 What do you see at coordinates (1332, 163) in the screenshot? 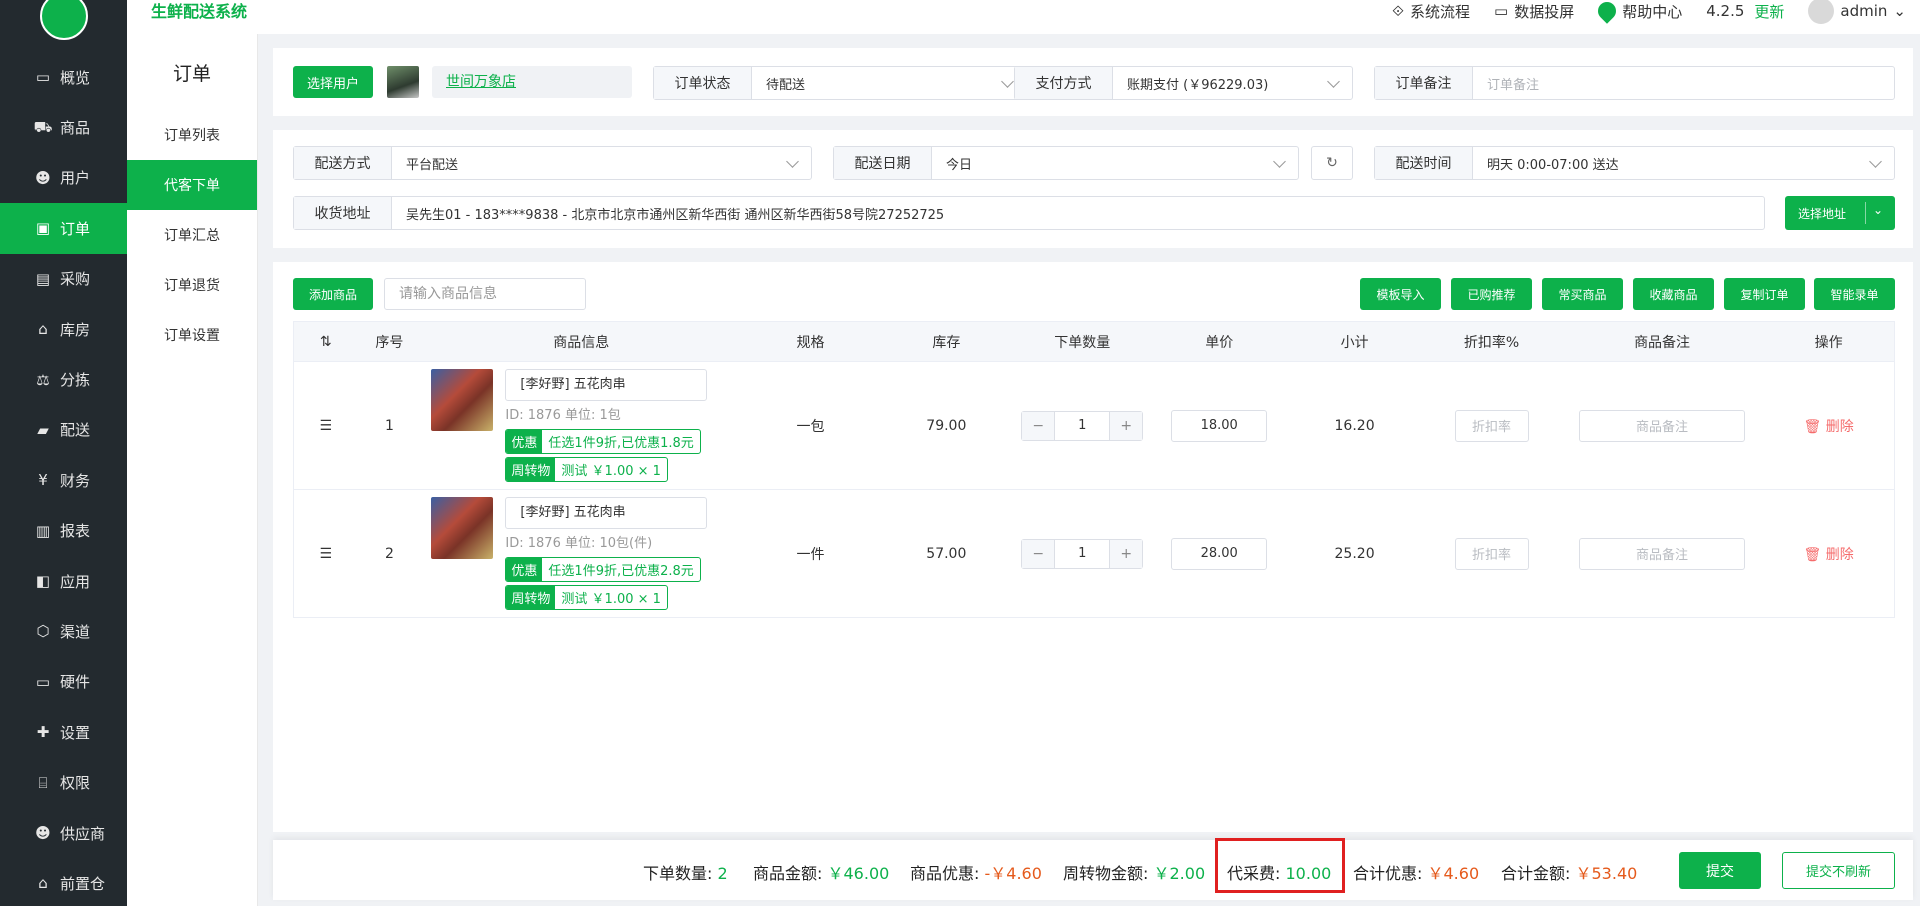
I see `refresh-button: ↻` at bounding box center [1332, 163].